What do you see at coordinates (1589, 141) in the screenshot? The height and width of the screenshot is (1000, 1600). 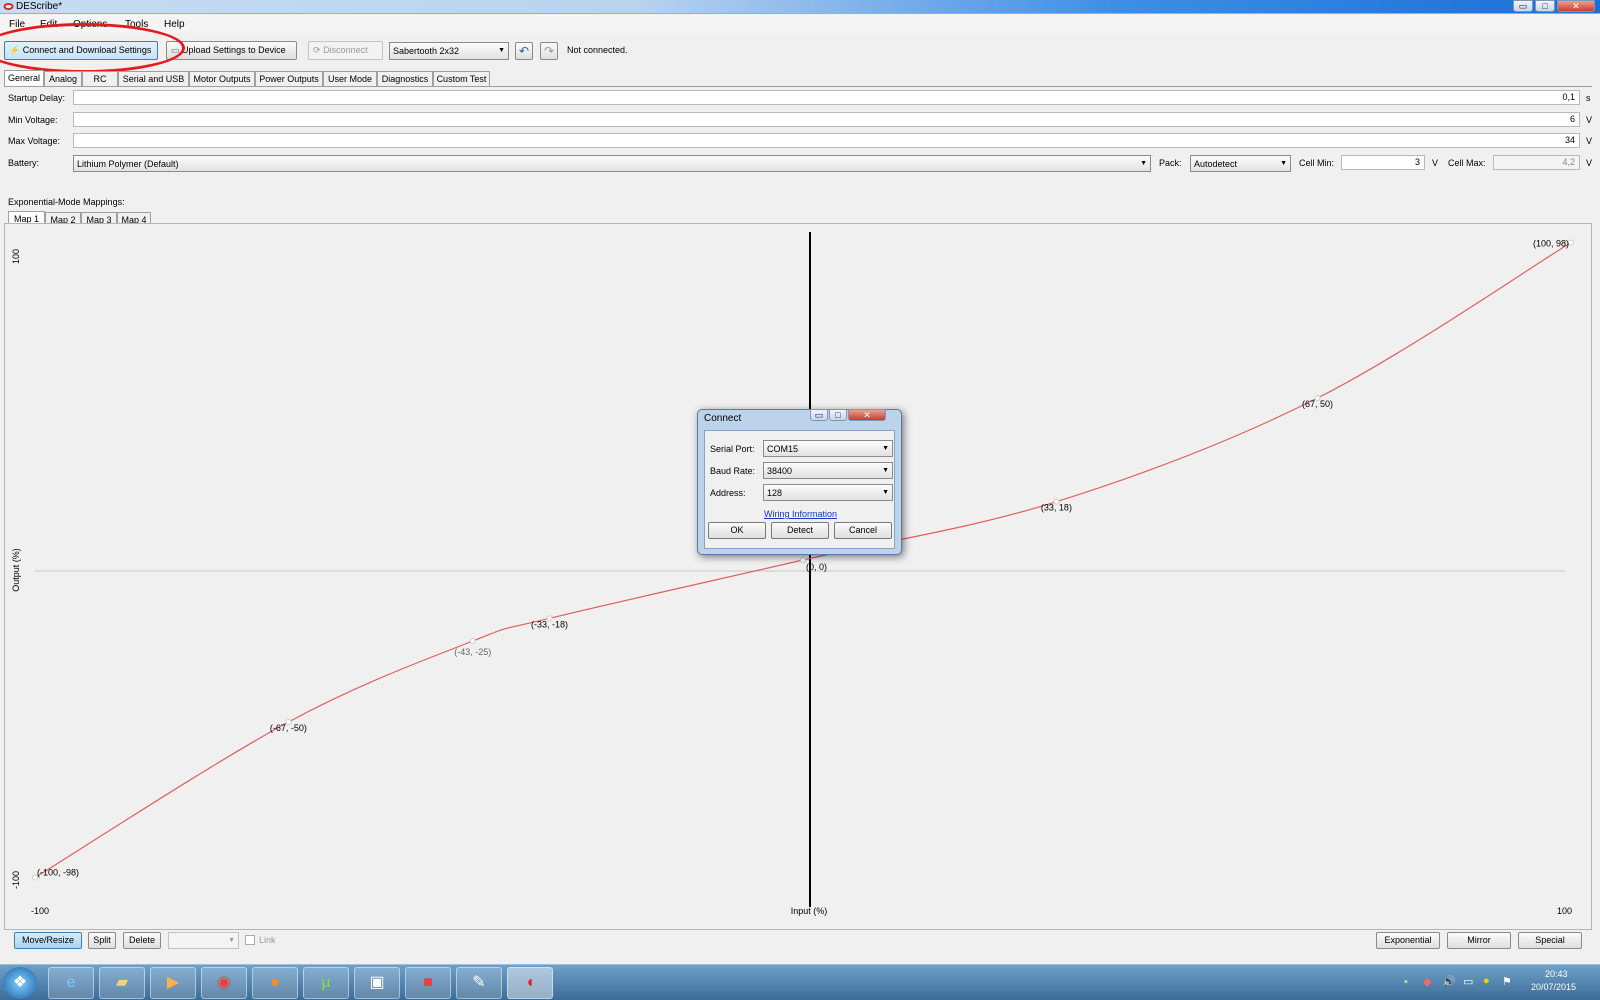 I see `max-voltage-unit: V` at bounding box center [1589, 141].